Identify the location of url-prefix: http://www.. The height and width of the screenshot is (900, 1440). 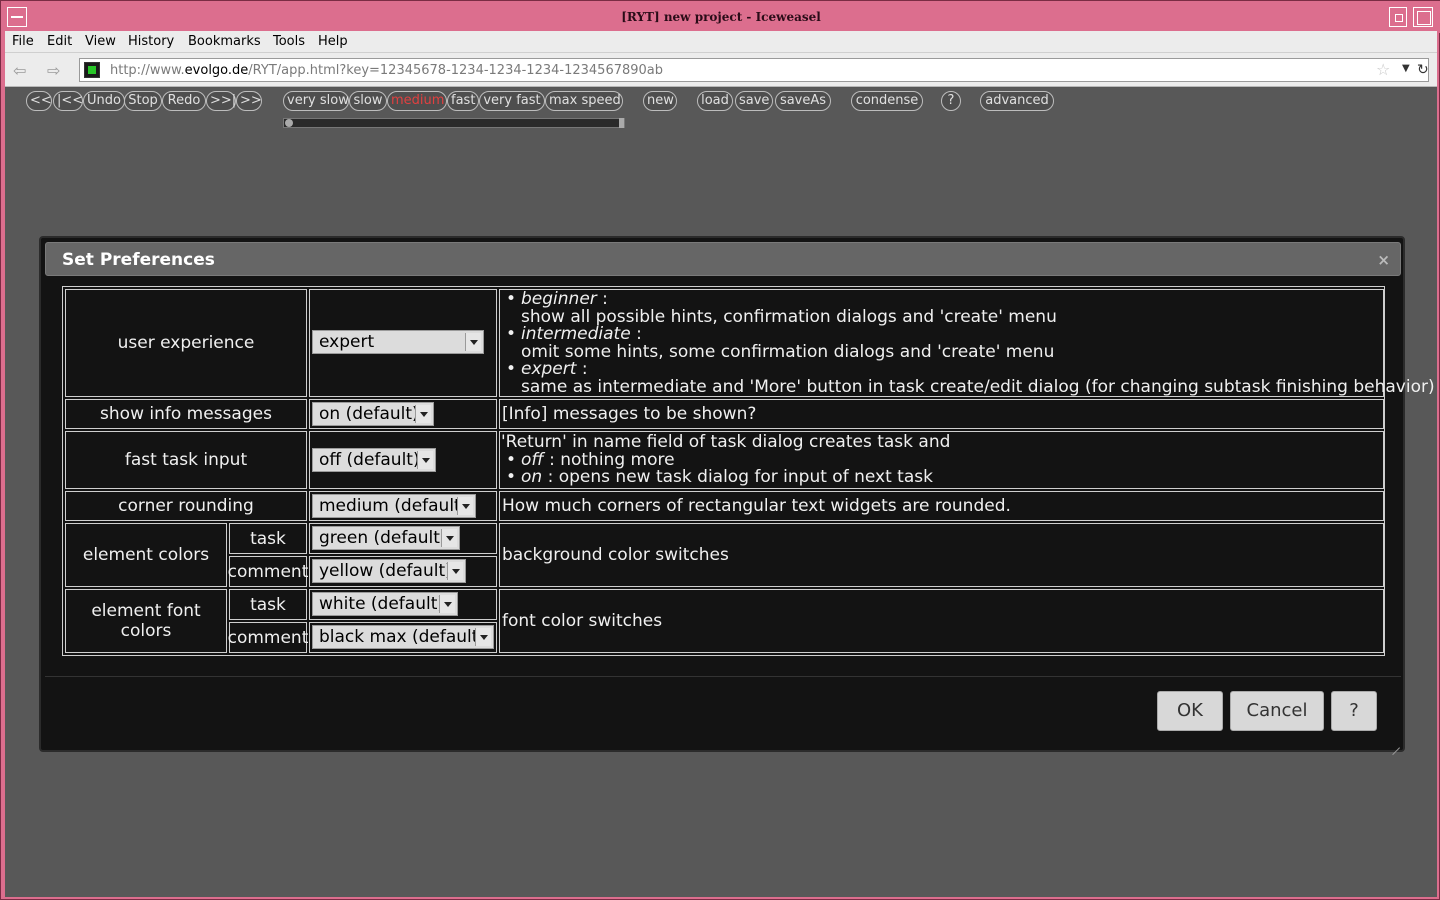
(147, 70).